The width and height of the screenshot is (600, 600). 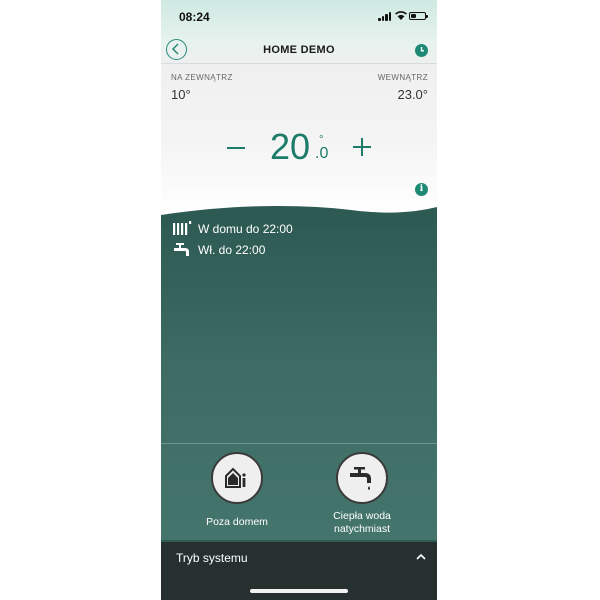 I want to click on setpoint-decimal: .0, so click(x=322, y=153).